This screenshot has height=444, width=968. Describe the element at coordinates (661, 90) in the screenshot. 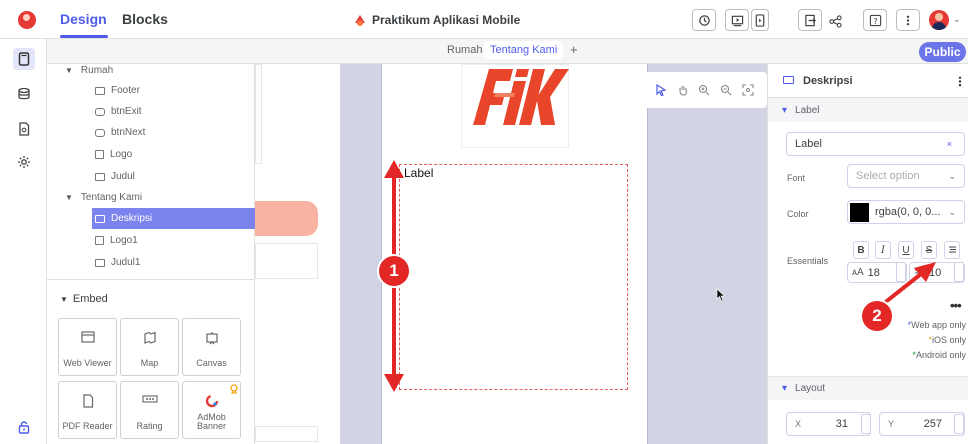

I see `pointer-icon` at that location.